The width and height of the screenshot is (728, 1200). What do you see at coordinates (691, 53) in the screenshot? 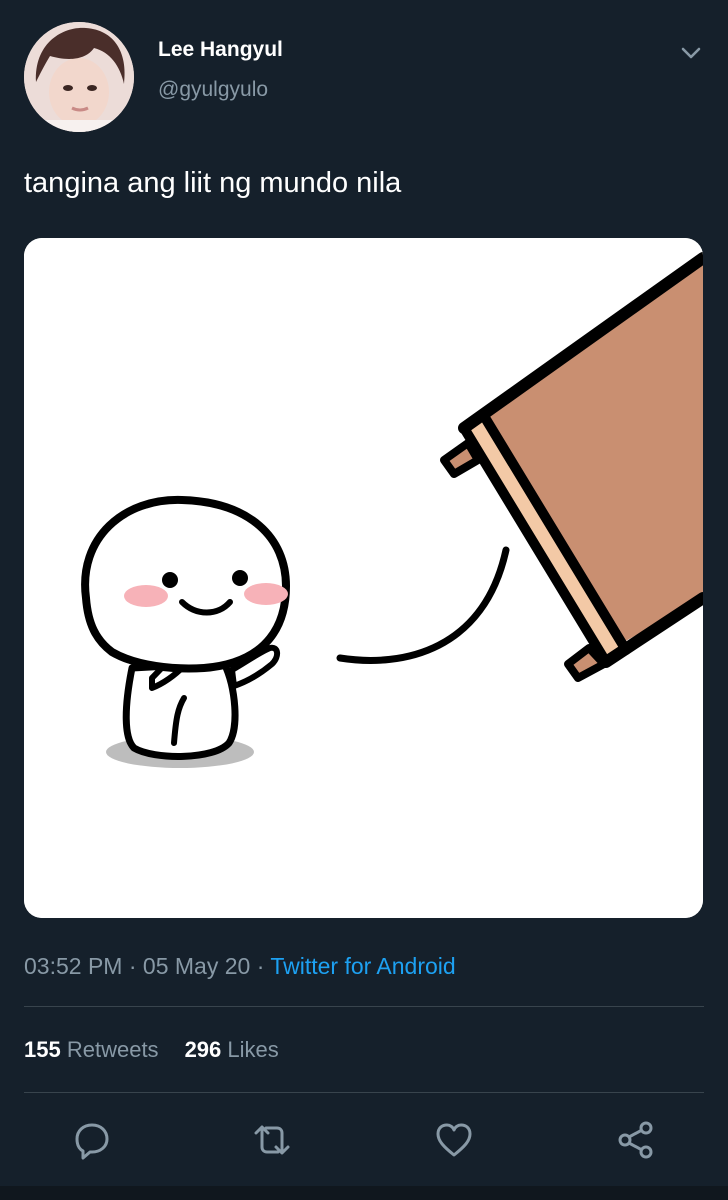
I see `chevron-down-icon` at bounding box center [691, 53].